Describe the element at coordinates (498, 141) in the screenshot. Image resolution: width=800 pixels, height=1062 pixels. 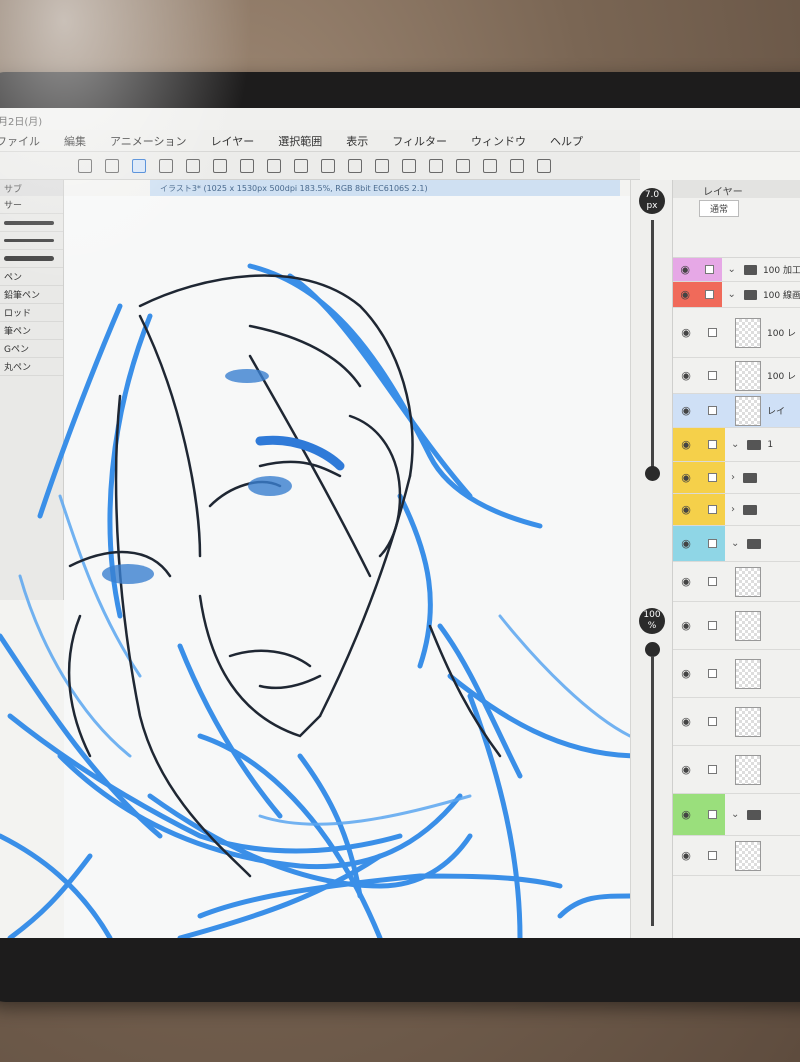
I see `menu-window: ウィンドウ` at that location.